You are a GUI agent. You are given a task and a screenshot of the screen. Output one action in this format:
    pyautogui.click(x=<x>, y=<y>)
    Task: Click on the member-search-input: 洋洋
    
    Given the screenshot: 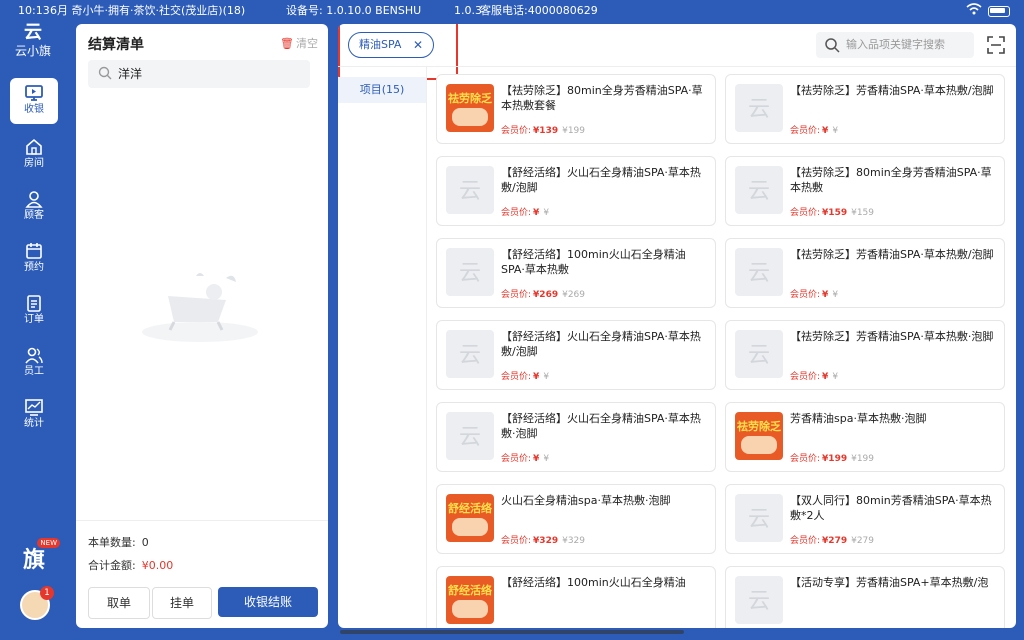 What is the action you would take?
    pyautogui.click(x=199, y=74)
    